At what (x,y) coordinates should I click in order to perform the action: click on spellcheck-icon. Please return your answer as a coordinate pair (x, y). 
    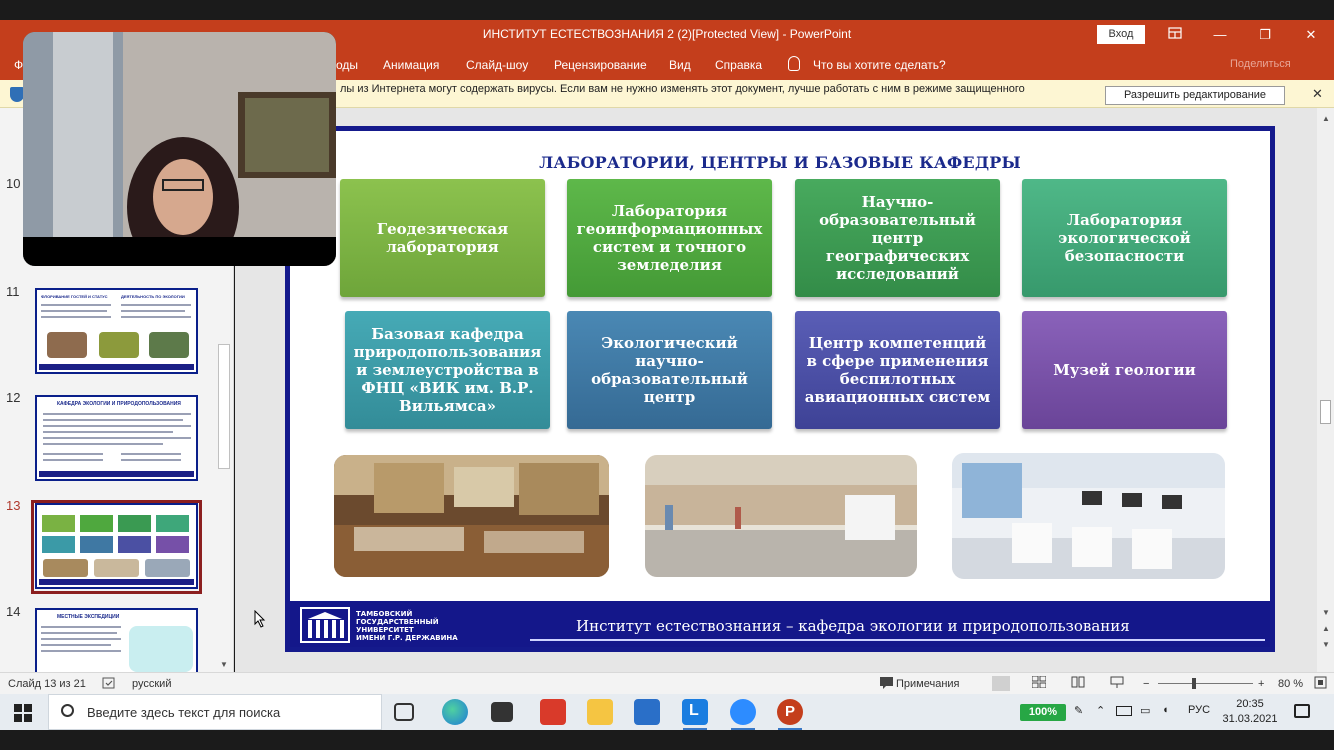
    Looking at the image, I should click on (109, 684).